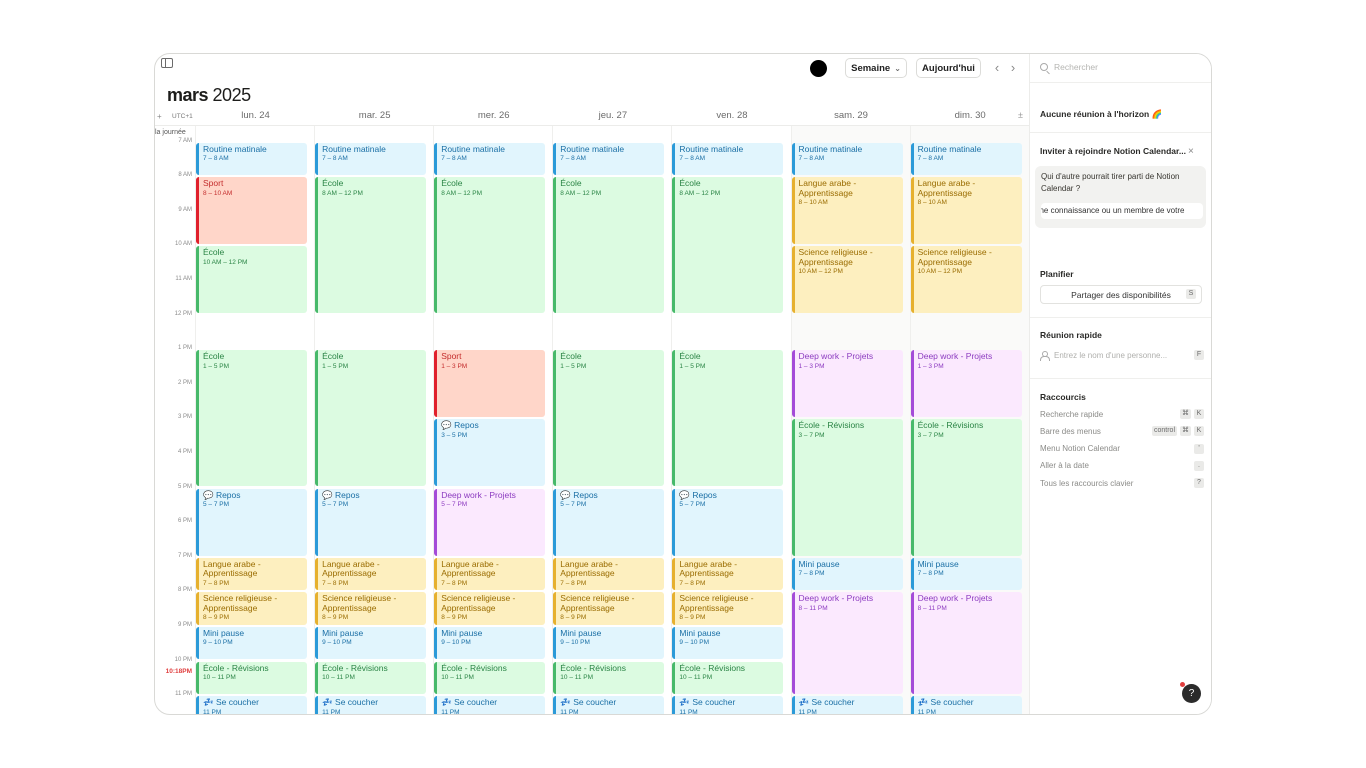 This screenshot has width=1366, height=768. What do you see at coordinates (1013, 67) in the screenshot?
I see `chevron-right-icon: ›` at bounding box center [1013, 67].